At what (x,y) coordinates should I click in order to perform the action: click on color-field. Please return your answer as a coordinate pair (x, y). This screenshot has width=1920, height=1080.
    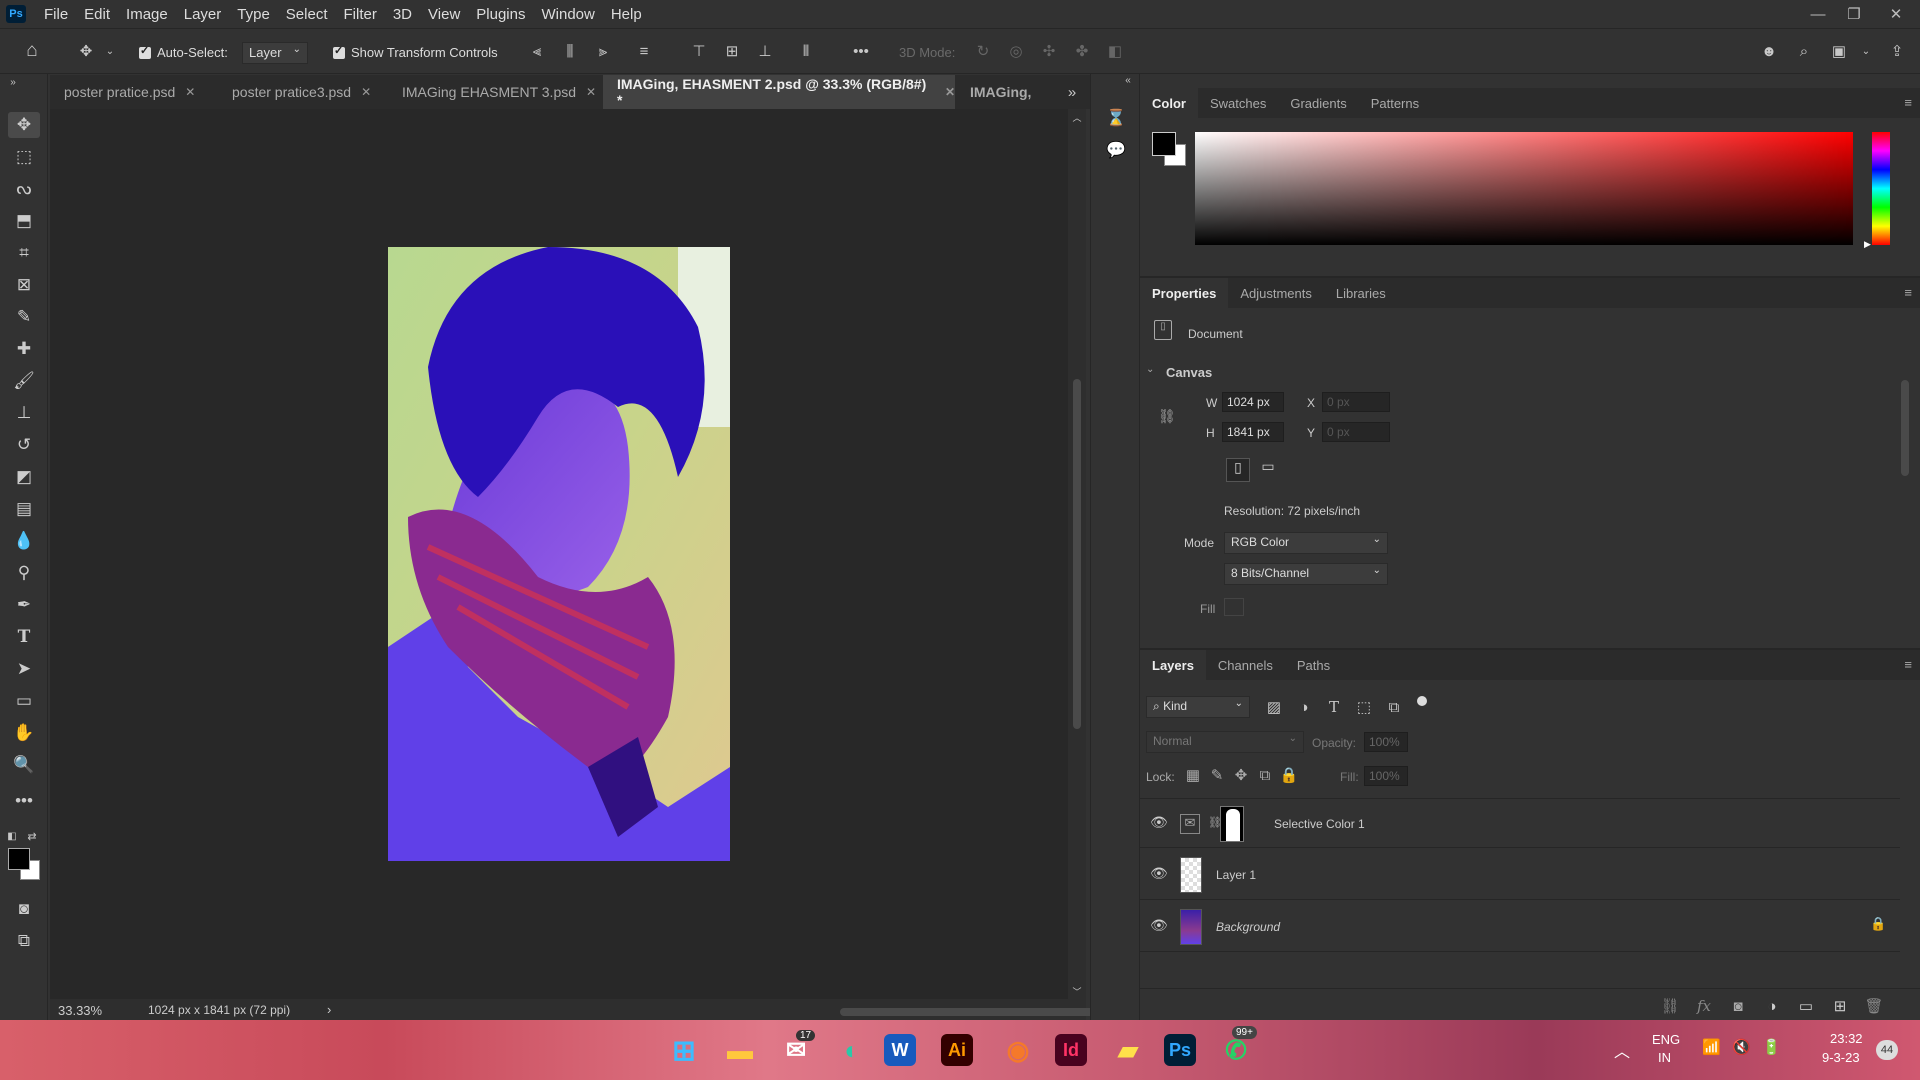
    Looking at the image, I should click on (1524, 188).